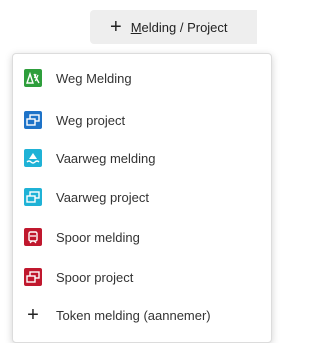 Image resolution: width=320 pixels, height=343 pixels. Describe the element at coordinates (179, 27) in the screenshot. I see `melding-project-label: Melding / Project` at that location.